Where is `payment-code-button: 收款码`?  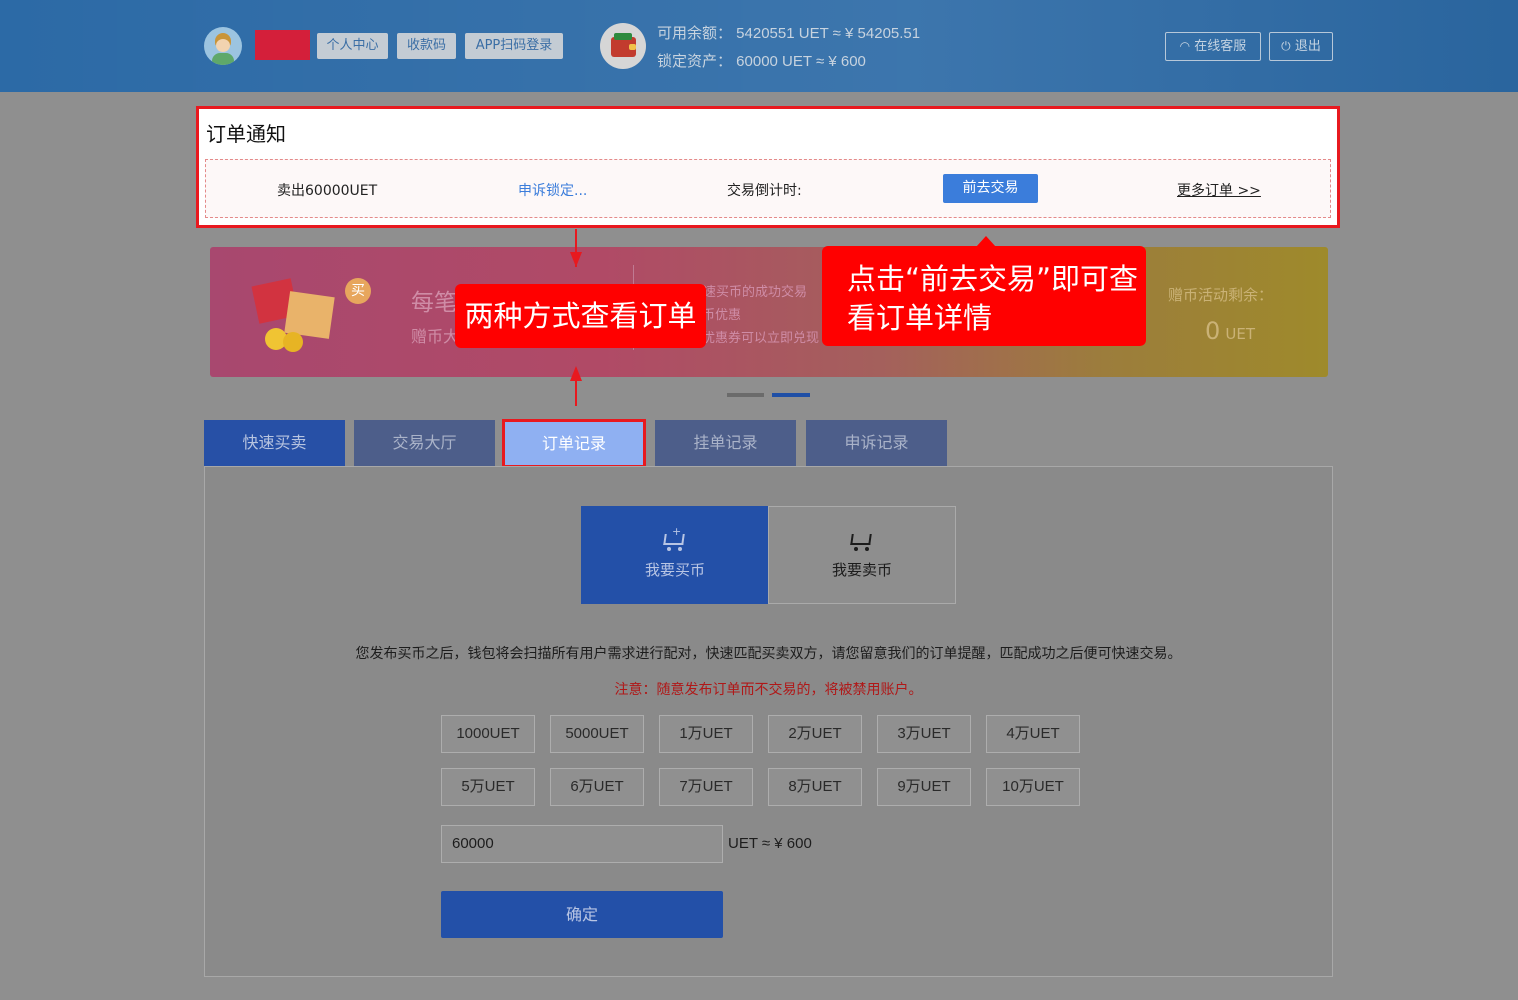 payment-code-button: 收款码 is located at coordinates (426, 46).